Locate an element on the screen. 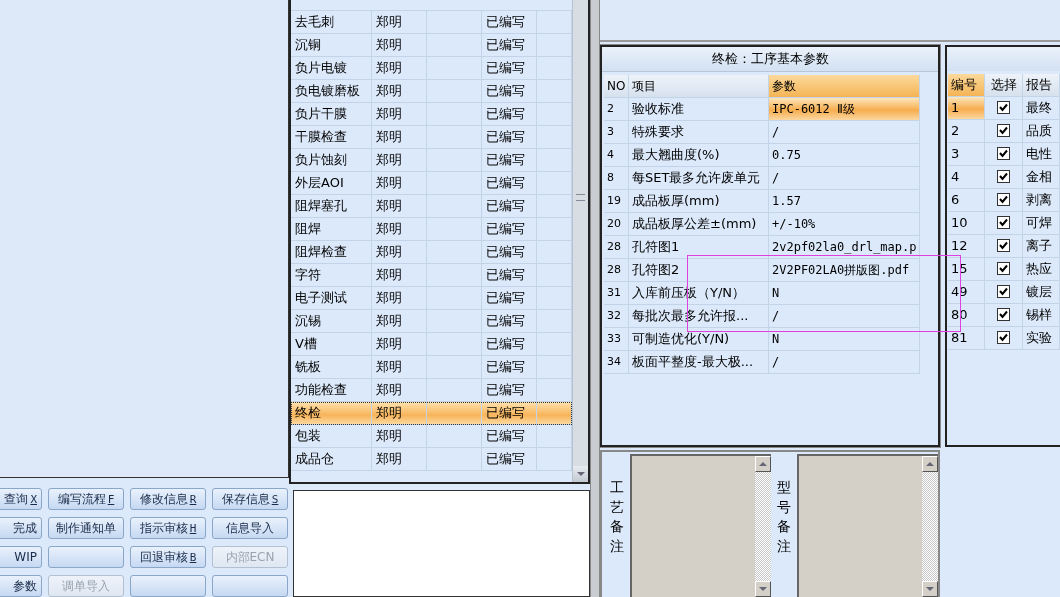 This screenshot has width=1060, height=597. table-row: 阻焊 郑明 已编写 is located at coordinates (431, 229).